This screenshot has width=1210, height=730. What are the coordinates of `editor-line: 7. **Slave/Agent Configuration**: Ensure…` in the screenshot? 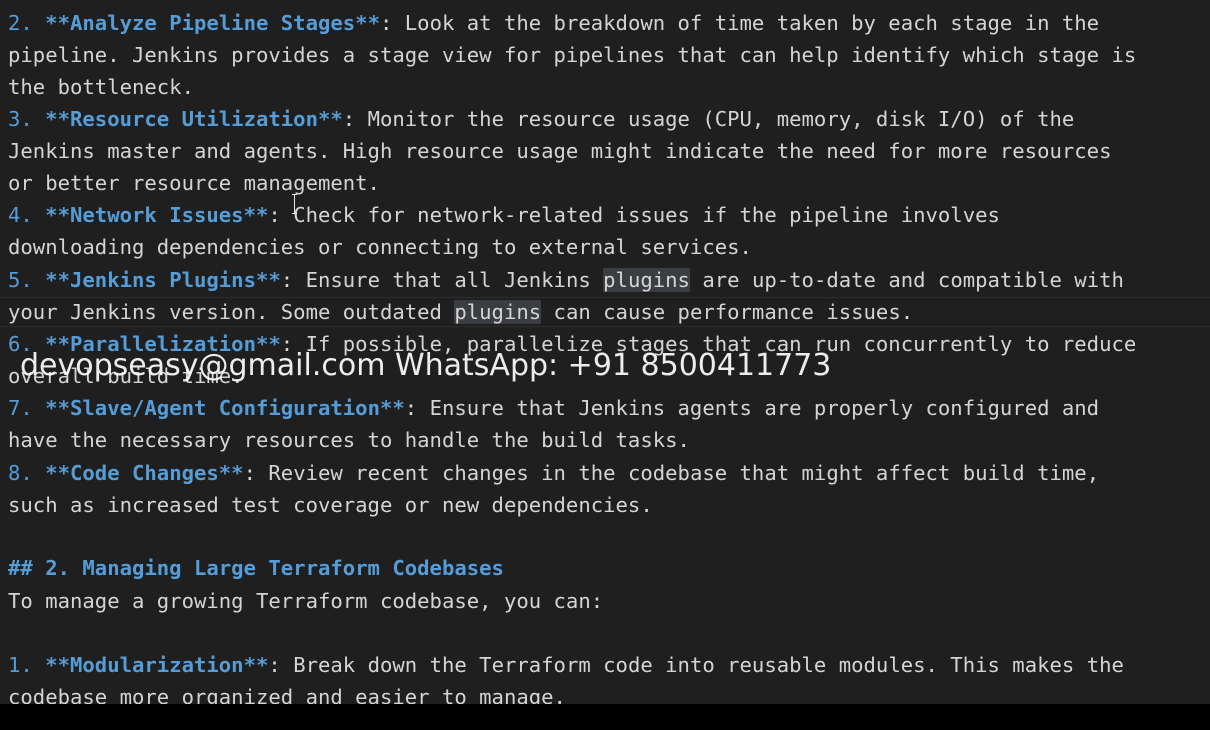 It's located at (553, 408).